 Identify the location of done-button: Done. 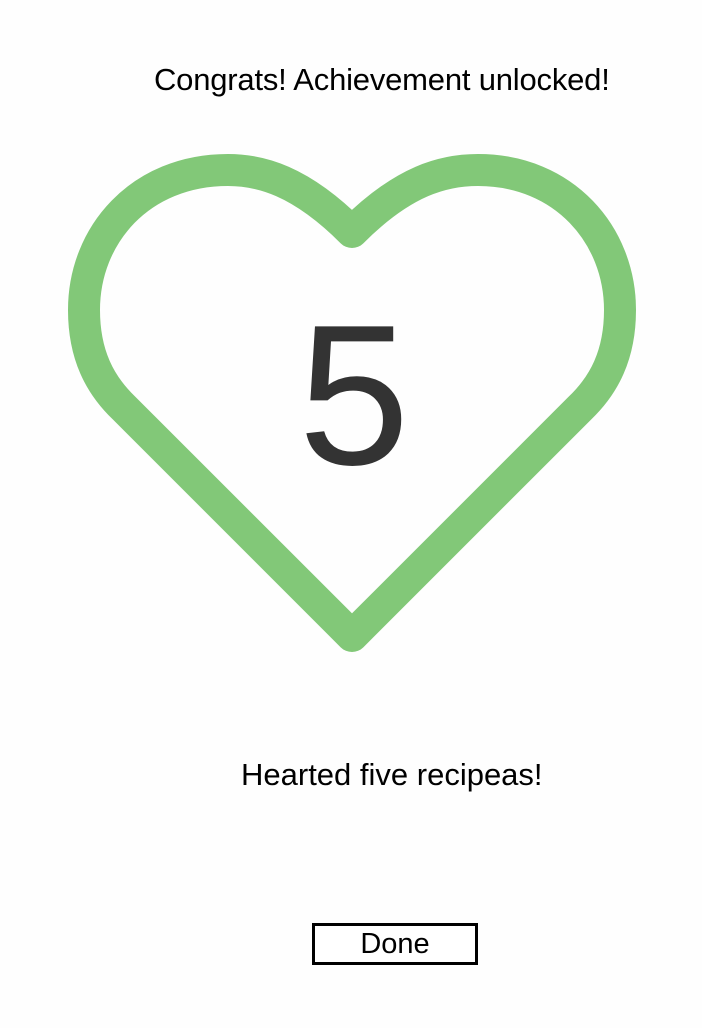
(395, 944).